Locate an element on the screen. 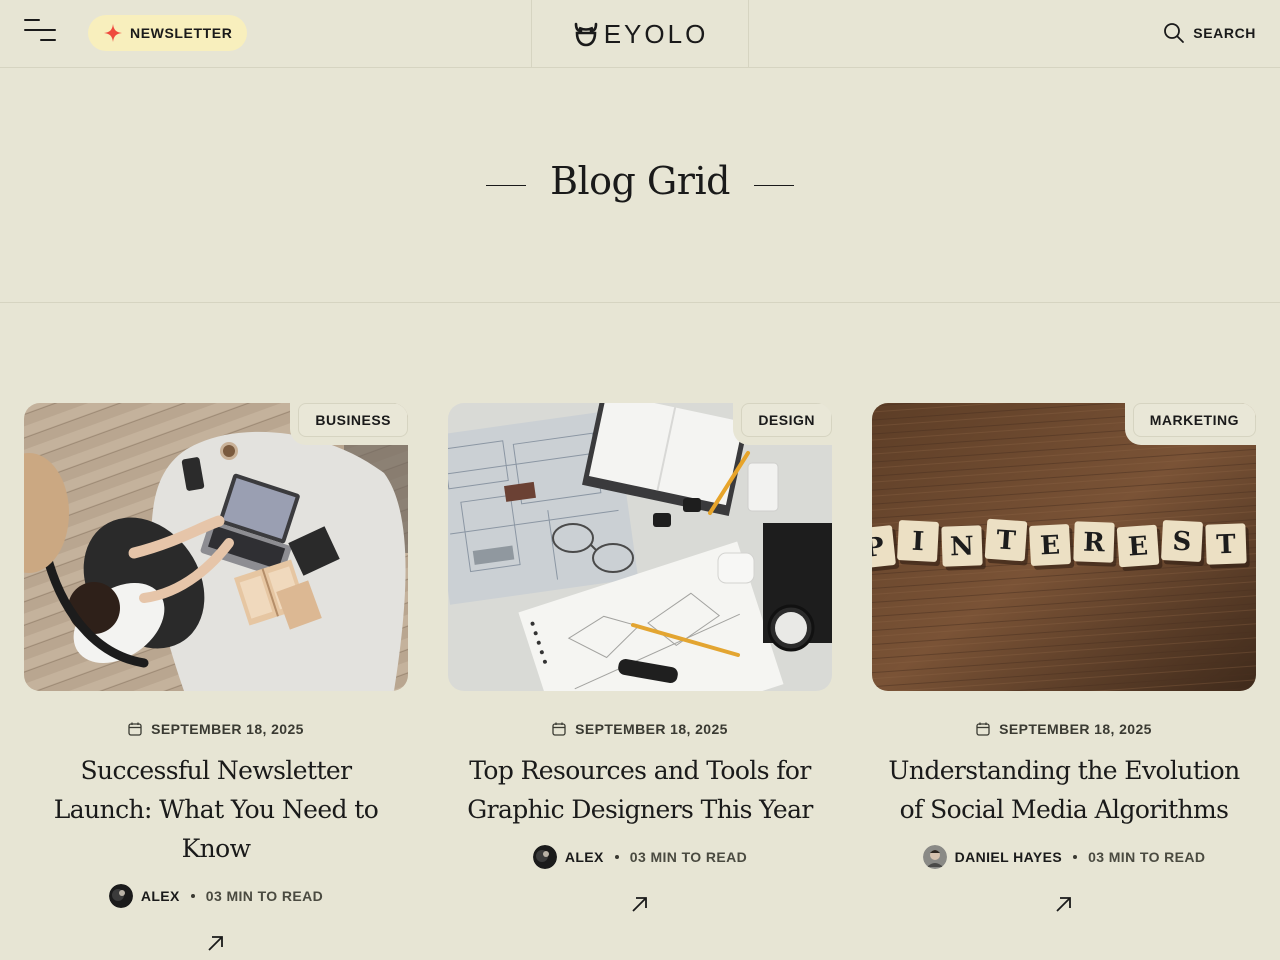 The height and width of the screenshot is (960, 1280). category-tag-wrap: BUSINESS is located at coordinates (349, 424).